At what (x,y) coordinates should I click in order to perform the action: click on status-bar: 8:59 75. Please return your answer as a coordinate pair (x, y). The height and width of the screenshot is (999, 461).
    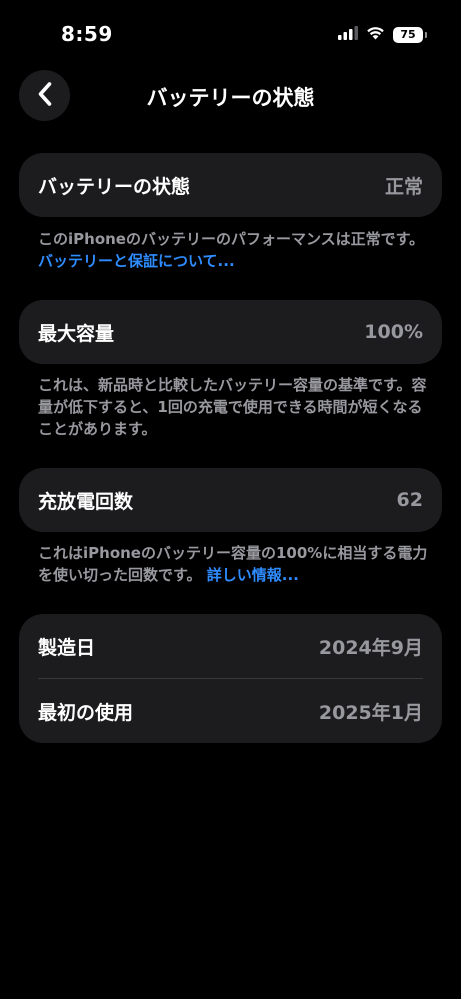
    Looking at the image, I should click on (230, 30).